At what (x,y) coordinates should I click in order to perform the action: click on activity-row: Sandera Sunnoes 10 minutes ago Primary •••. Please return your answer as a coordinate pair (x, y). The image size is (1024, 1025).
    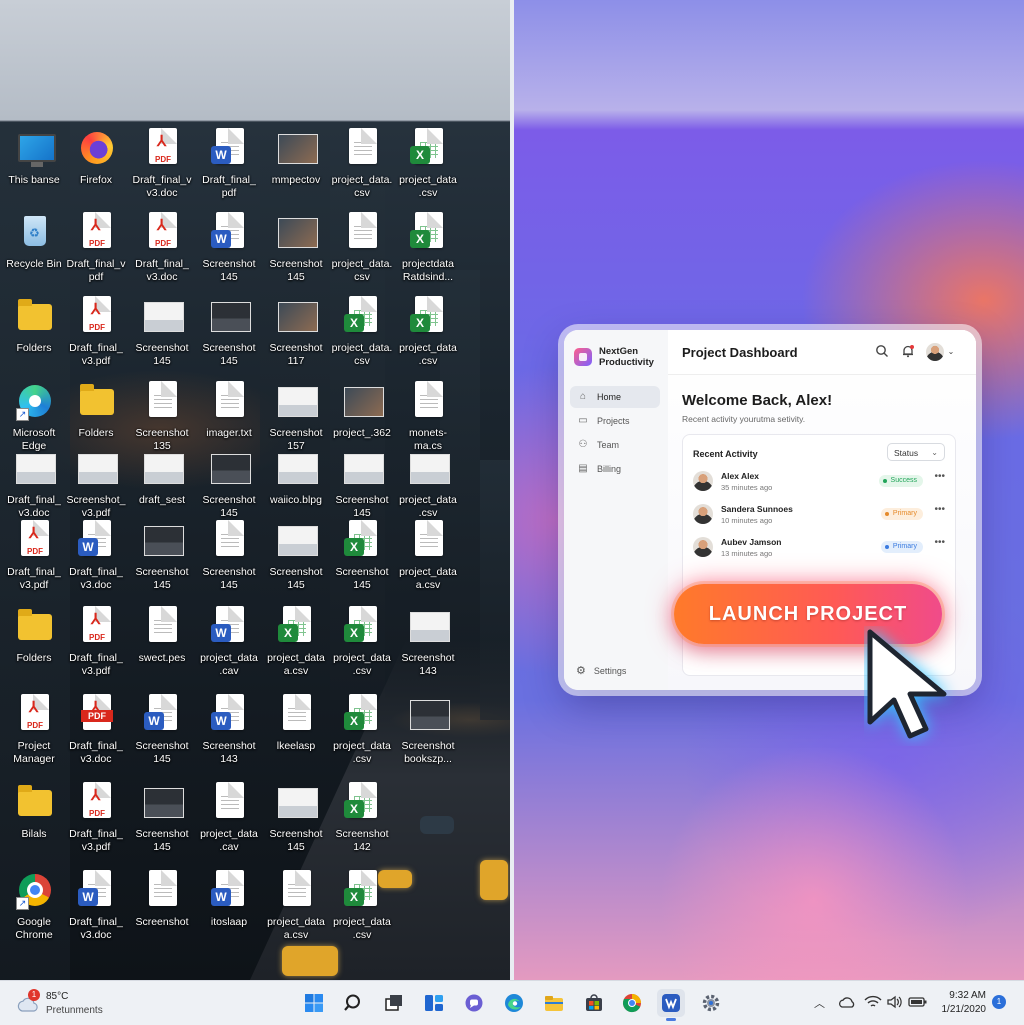
    Looking at the image, I should click on (819, 515).